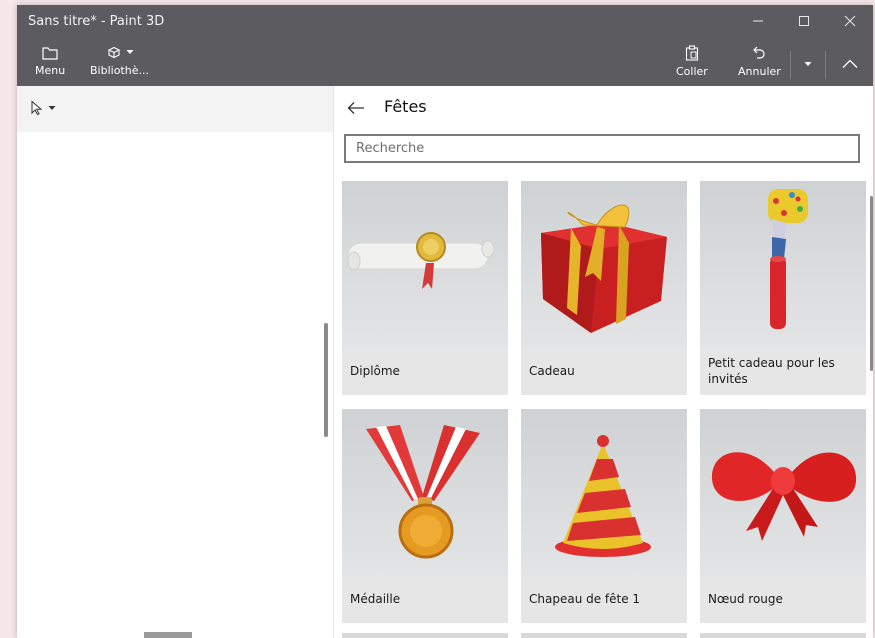  I want to click on minimize-icon, so click(758, 21).